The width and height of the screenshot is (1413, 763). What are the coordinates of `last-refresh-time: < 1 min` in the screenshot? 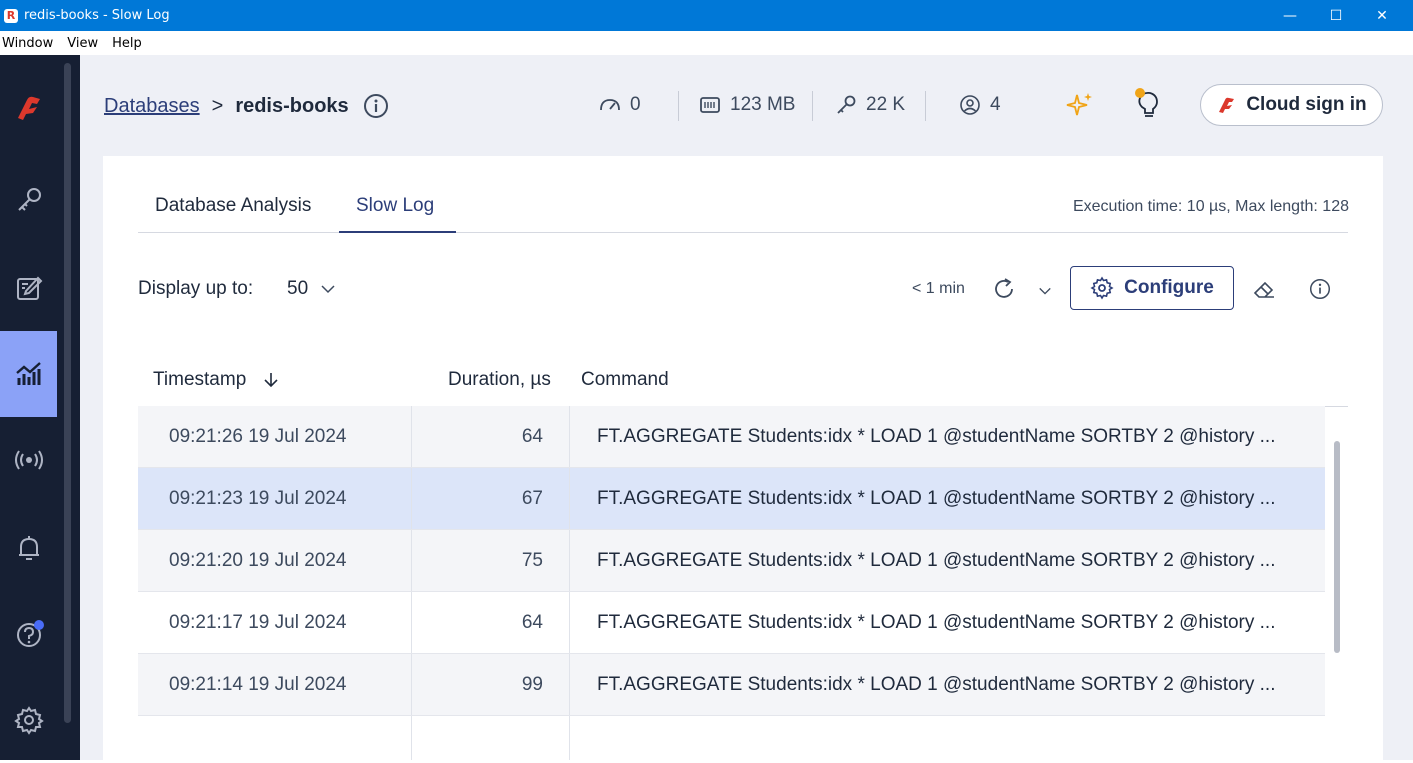 It's located at (938, 288).